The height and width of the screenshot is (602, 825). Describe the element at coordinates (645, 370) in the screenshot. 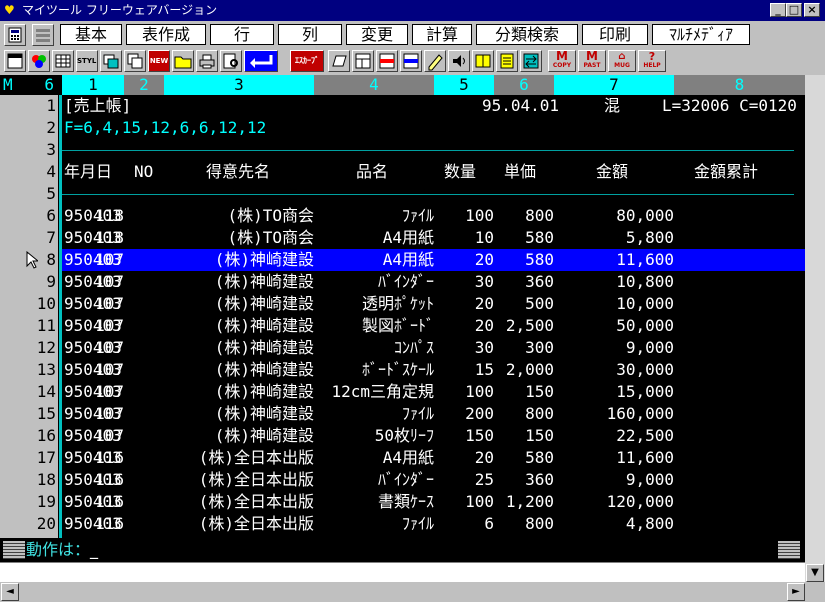

I see `cell-amount: 30,000` at that location.